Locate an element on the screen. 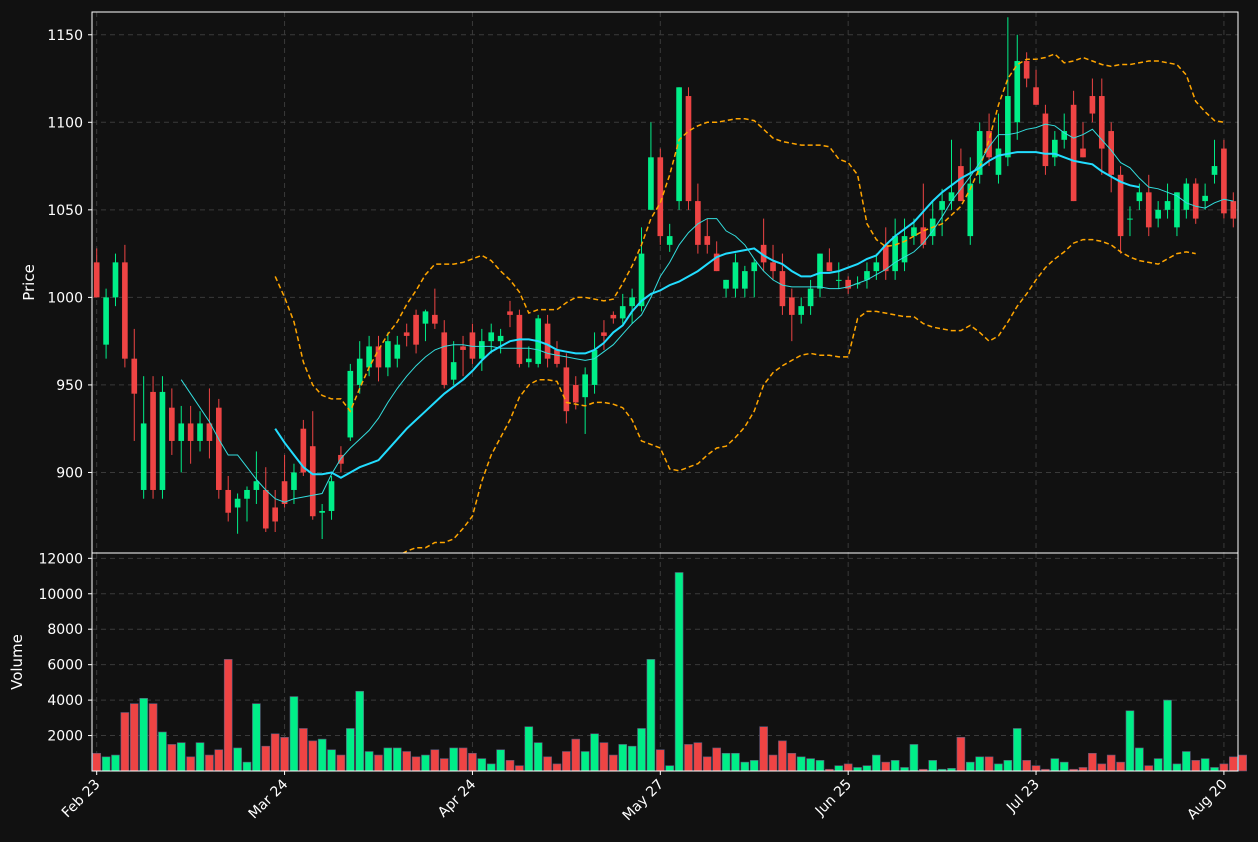  price-axis-title: Price is located at coordinates (29, 282).